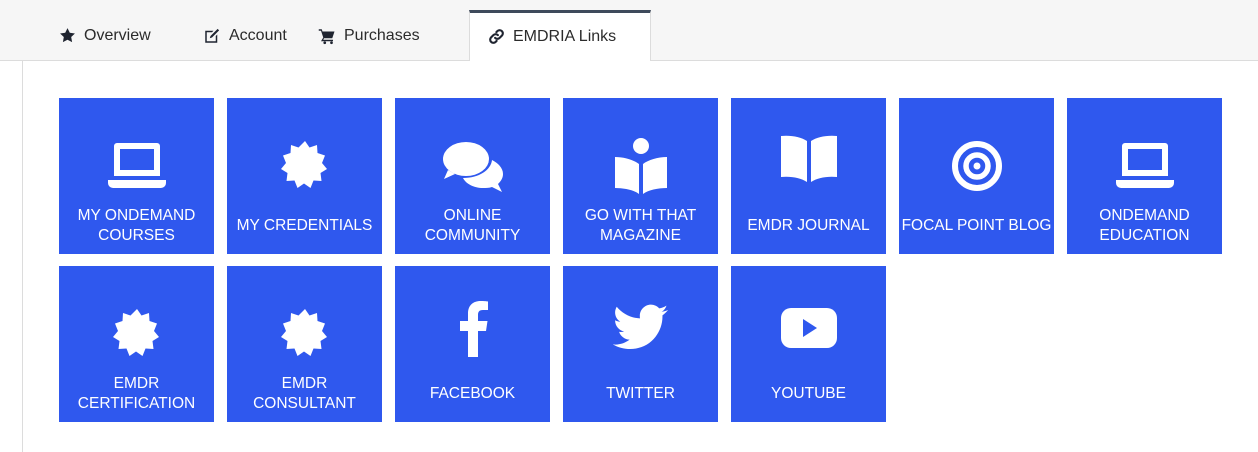  What do you see at coordinates (472, 393) in the screenshot?
I see `tile-label: FACEBOOK` at bounding box center [472, 393].